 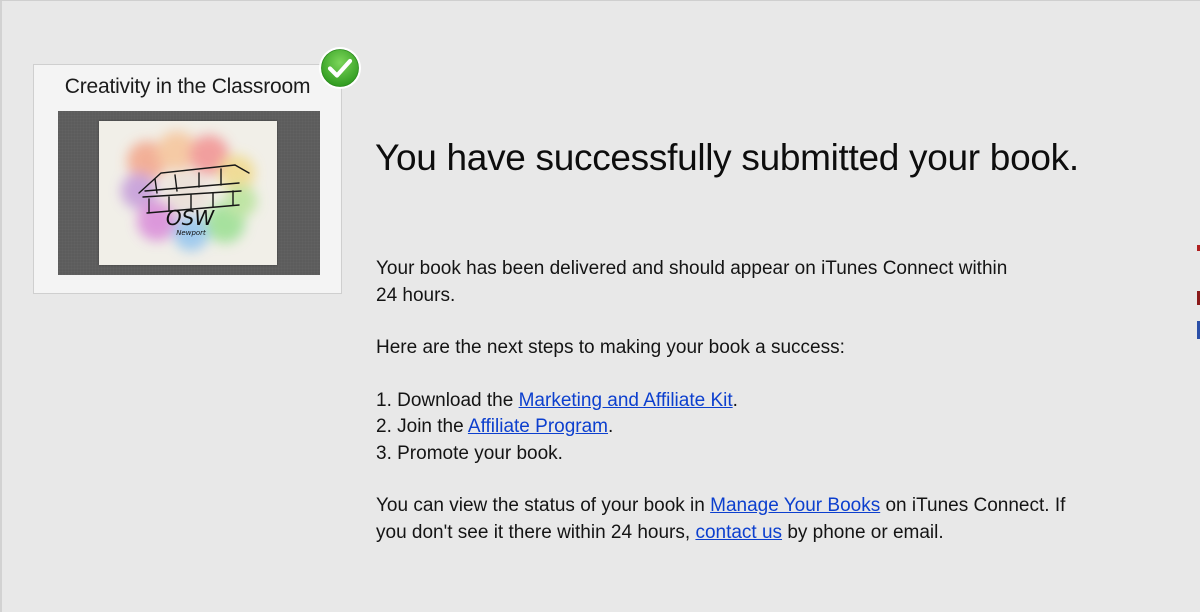 I want to click on status-middle: on iTunes Connect. If, so click(x=973, y=505).